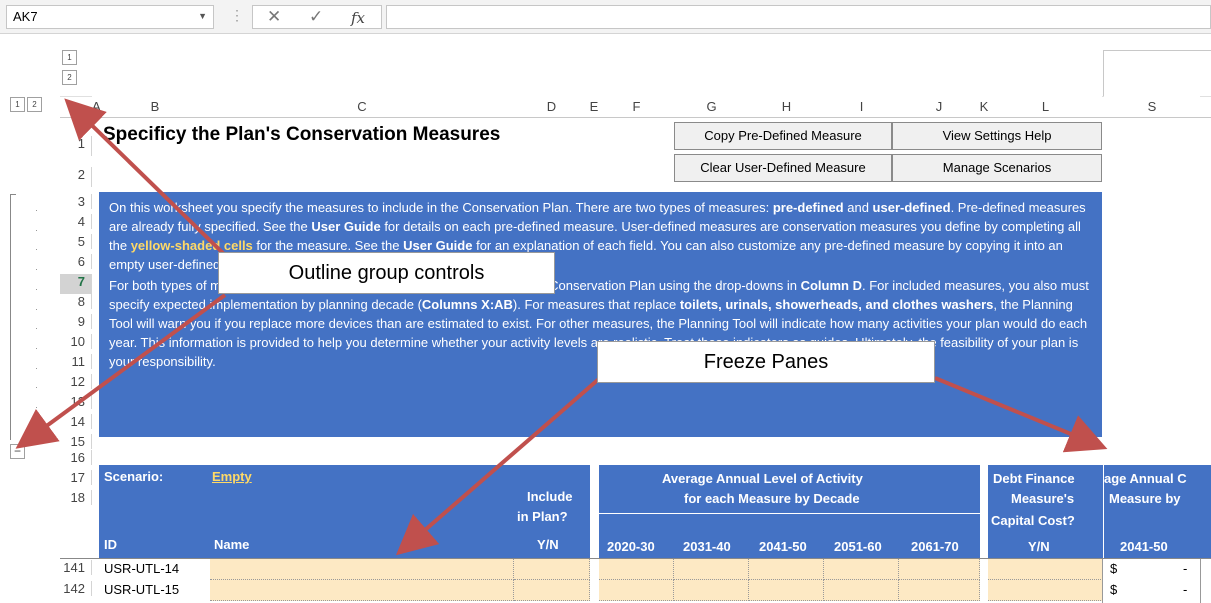 The width and height of the screenshot is (1211, 603). What do you see at coordinates (386, 273) in the screenshot?
I see `outline-callout: Outline group controls` at bounding box center [386, 273].